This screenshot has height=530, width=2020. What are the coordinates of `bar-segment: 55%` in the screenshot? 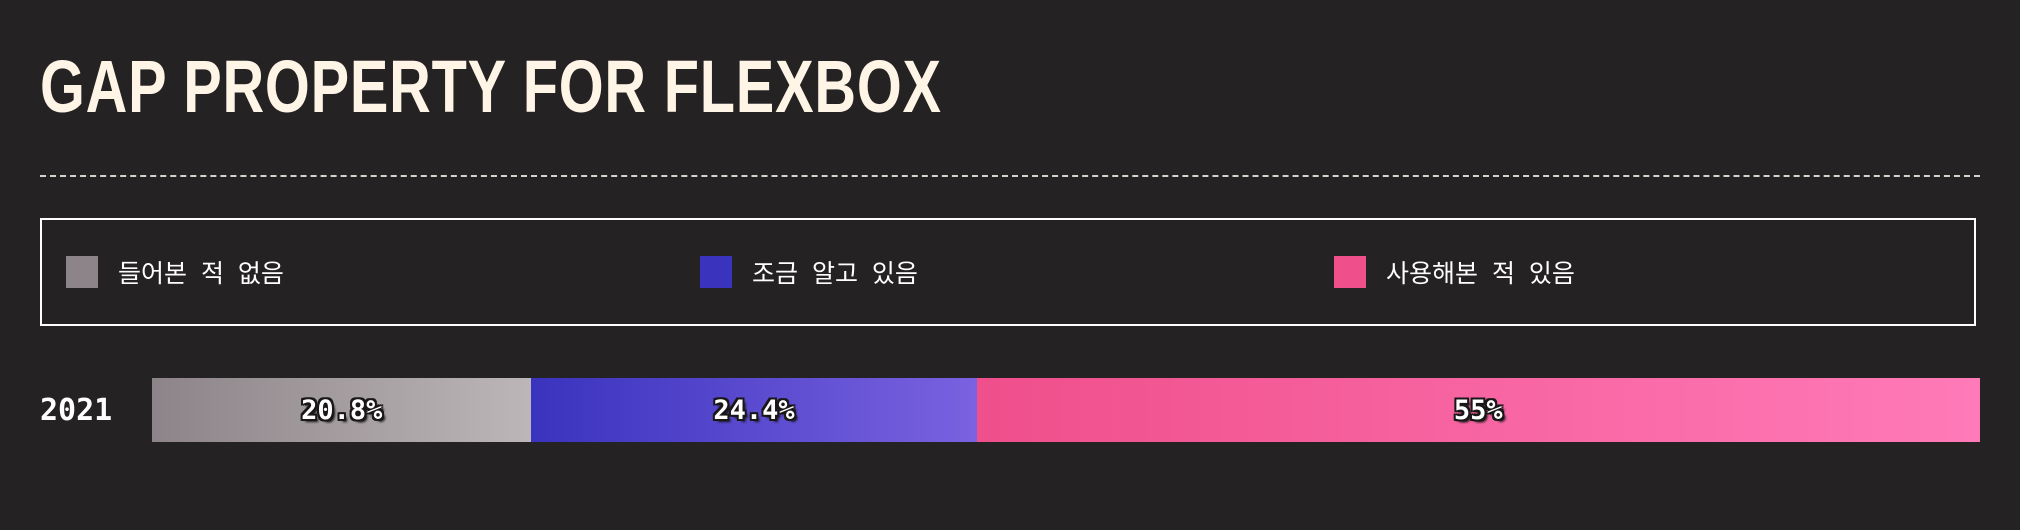 It's located at (1478, 410).